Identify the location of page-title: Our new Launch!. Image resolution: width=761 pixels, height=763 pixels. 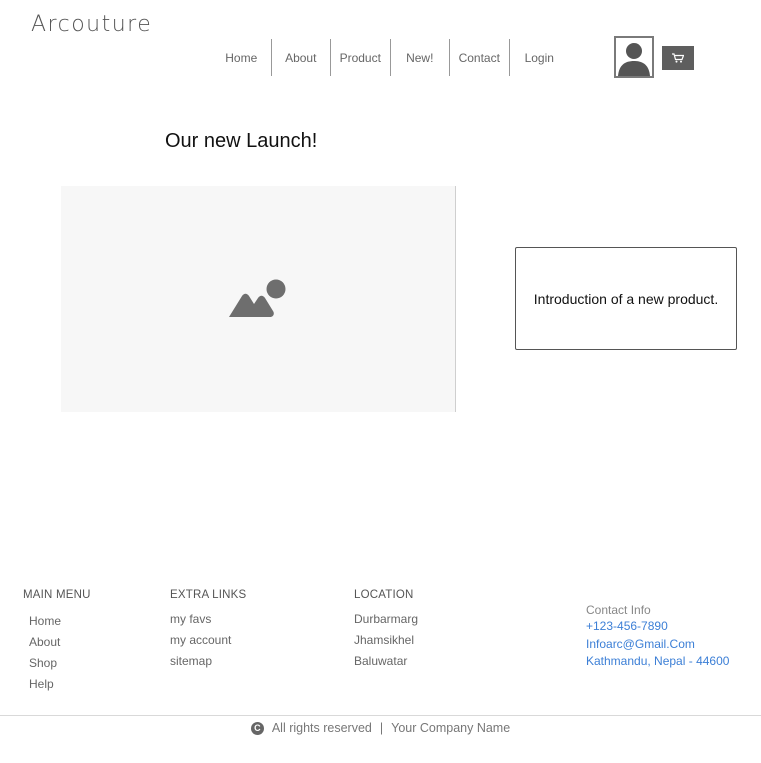
(241, 141).